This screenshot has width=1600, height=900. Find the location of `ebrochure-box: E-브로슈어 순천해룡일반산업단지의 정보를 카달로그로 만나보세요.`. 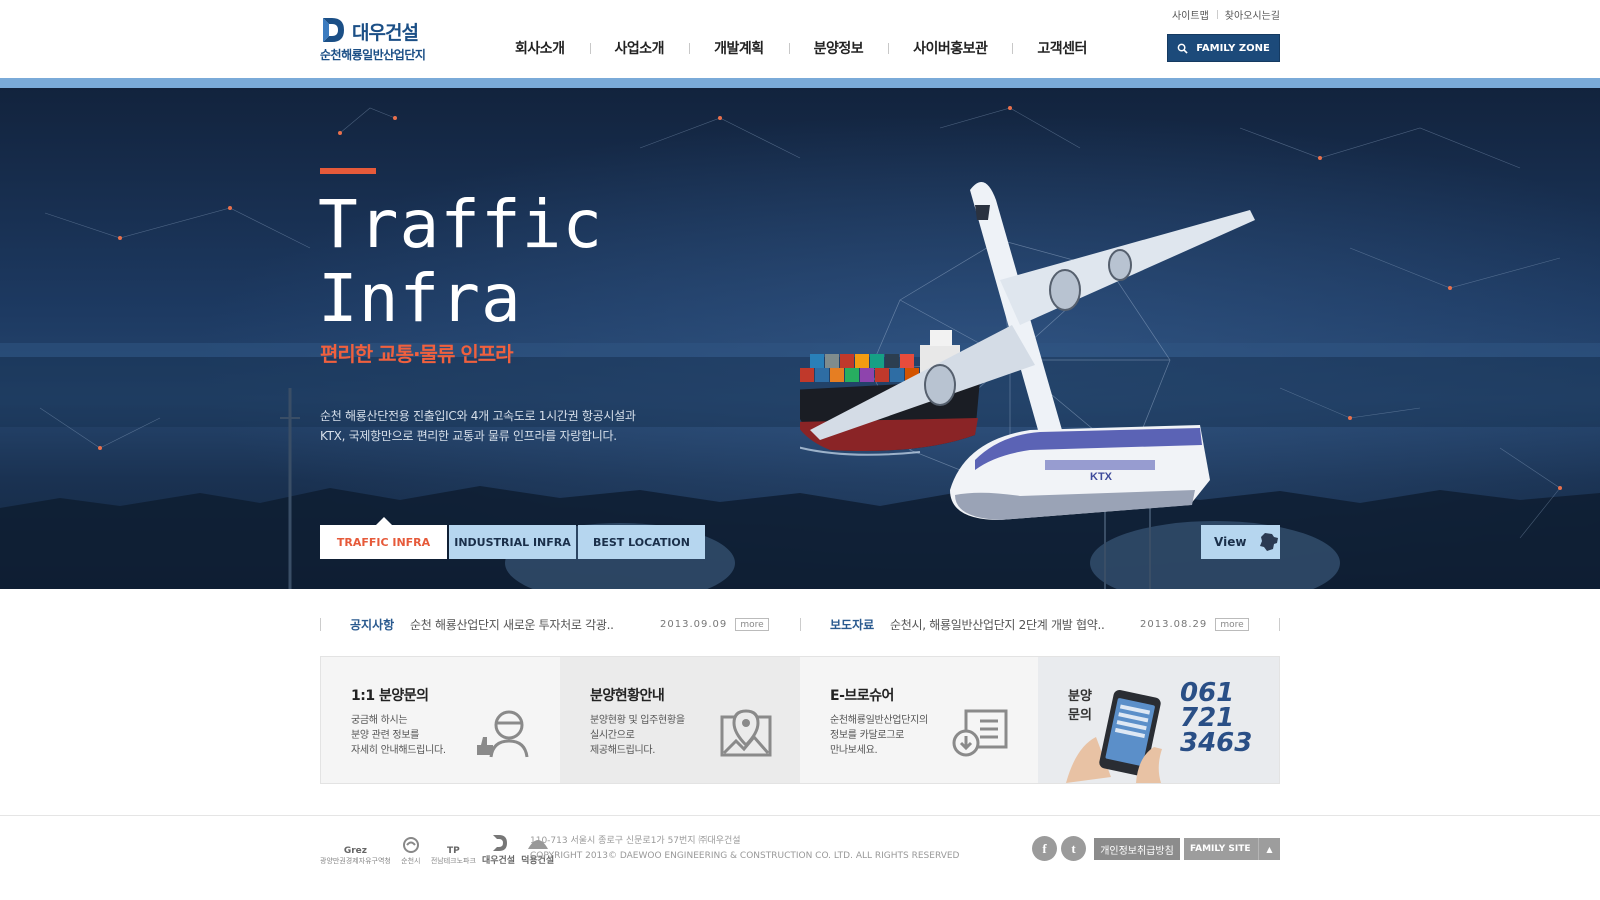

ebrochure-box: E-브로슈어 순천해룡일반산업단지의 정보를 카달로그로 만나보세요. is located at coordinates (919, 720).